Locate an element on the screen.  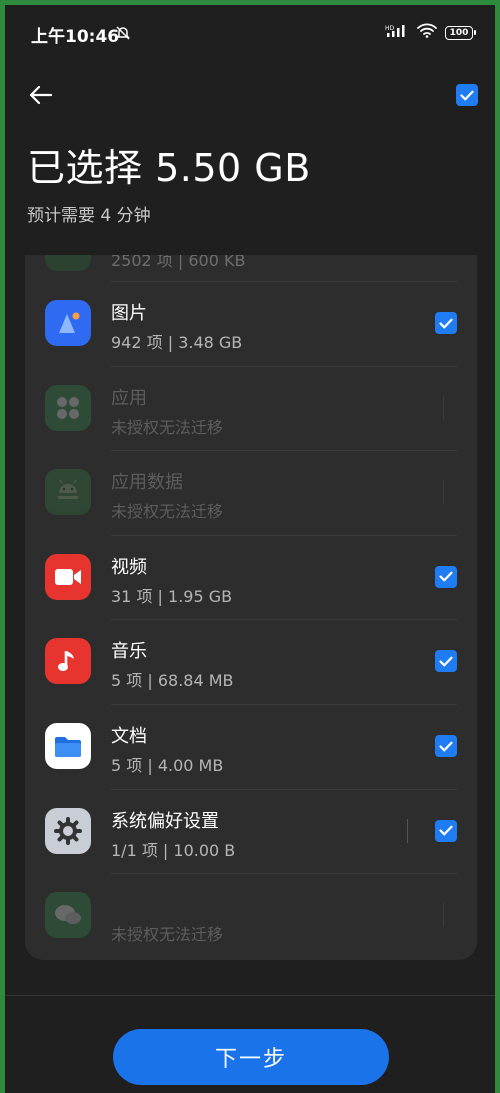
list-item: 应用数据未授权无法迁移 is located at coordinates (251, 492).